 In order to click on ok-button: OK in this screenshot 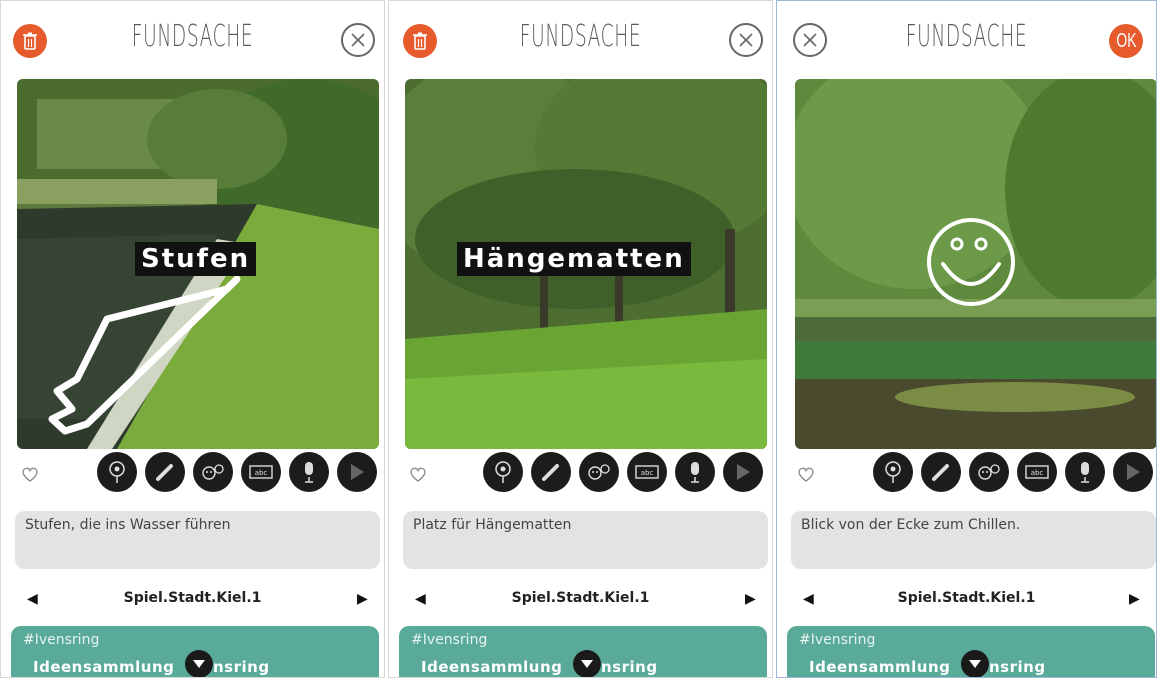, I will do `click(1126, 41)`.